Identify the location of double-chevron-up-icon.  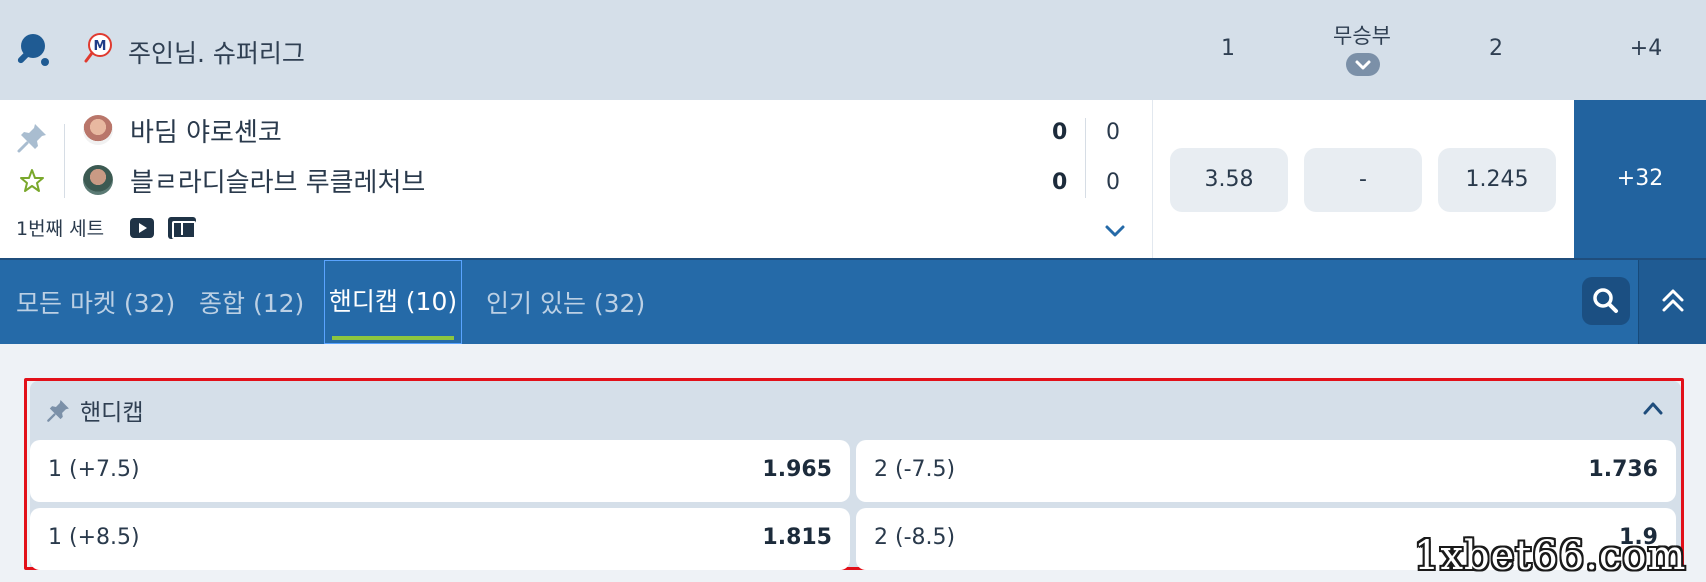
(1673, 300).